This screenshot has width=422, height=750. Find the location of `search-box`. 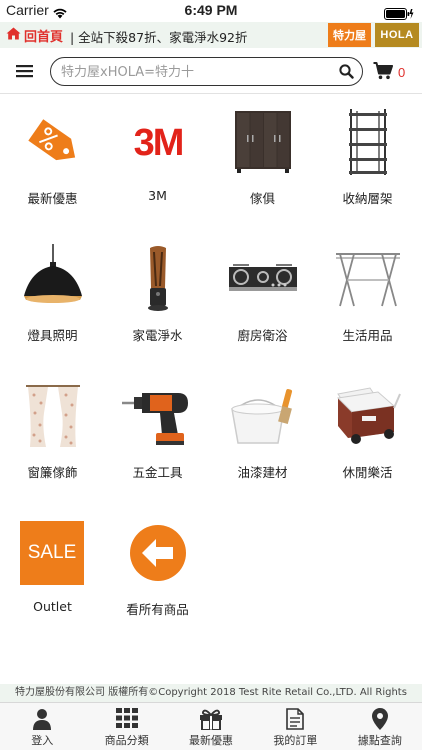

search-box is located at coordinates (206, 71).